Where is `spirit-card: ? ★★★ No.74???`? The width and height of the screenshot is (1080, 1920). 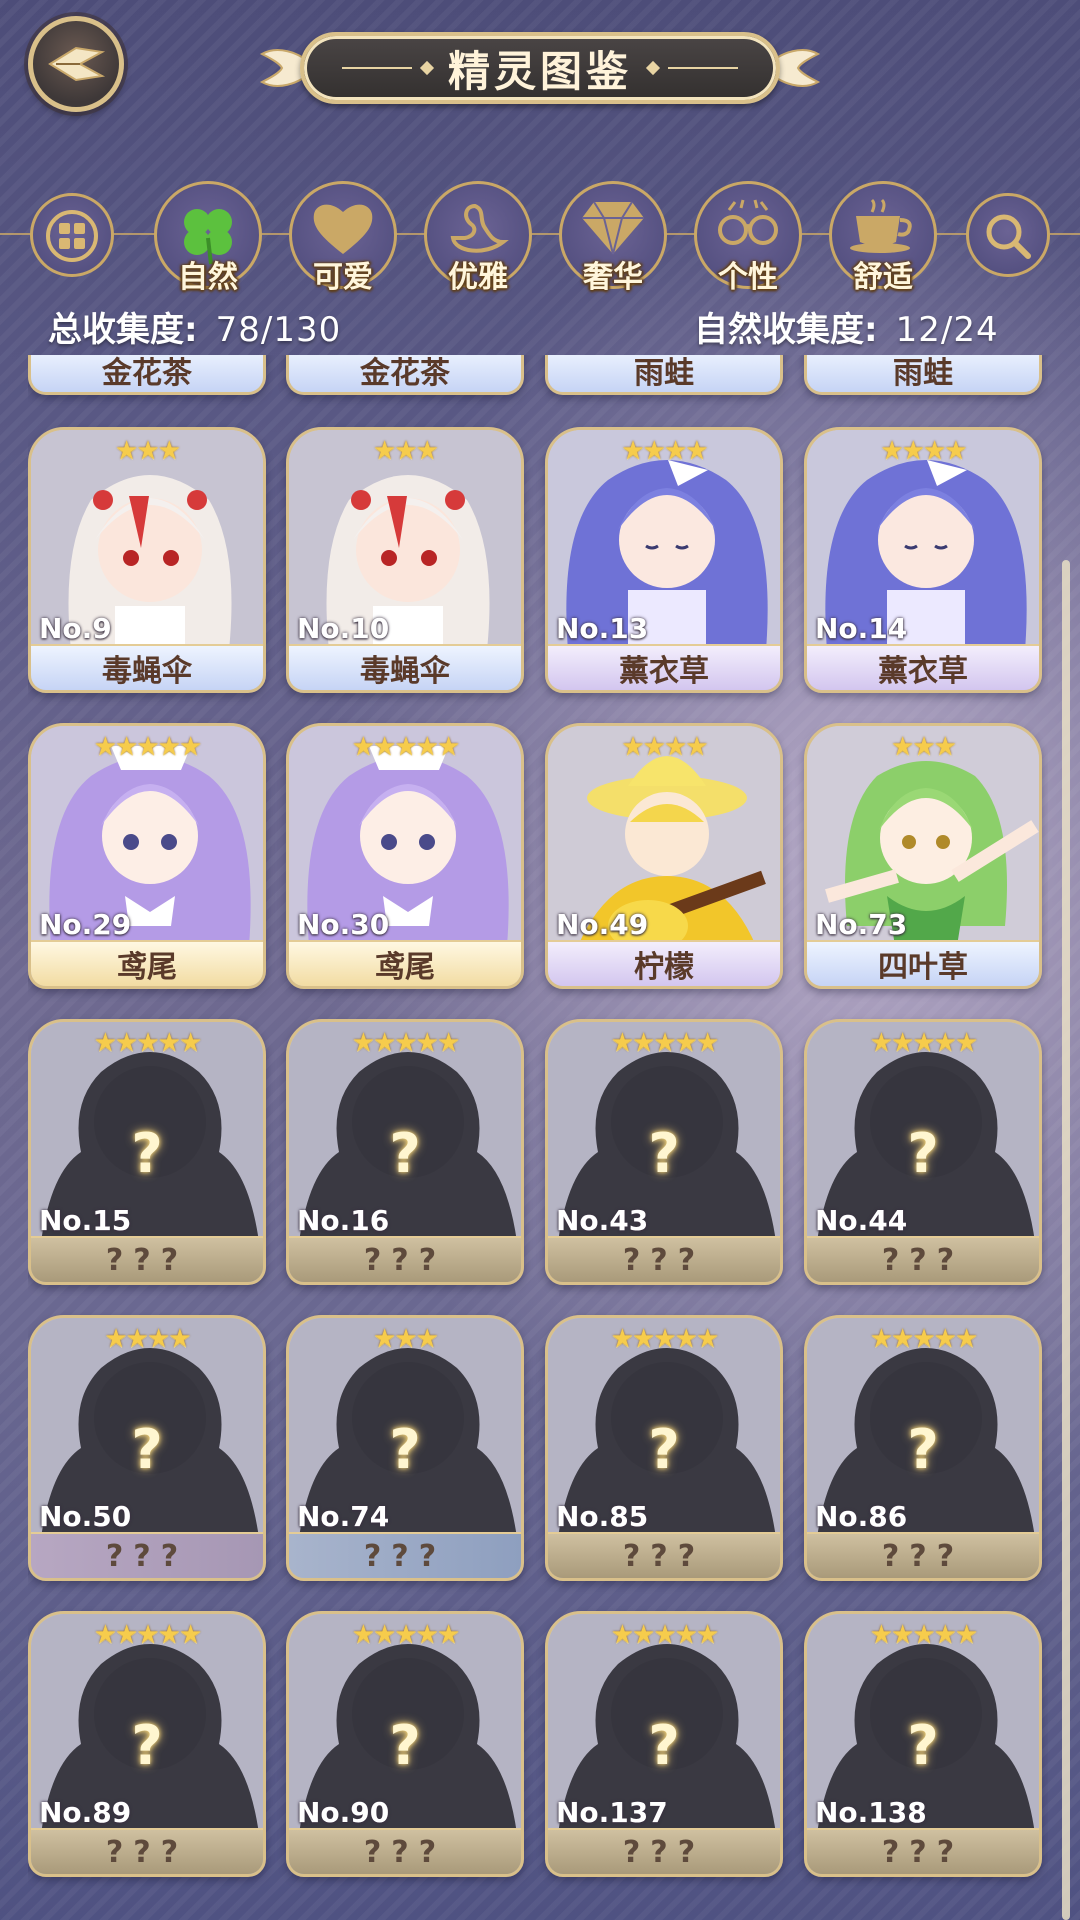
spirit-card: ? ★★★ No.74??? is located at coordinates (405, 1448).